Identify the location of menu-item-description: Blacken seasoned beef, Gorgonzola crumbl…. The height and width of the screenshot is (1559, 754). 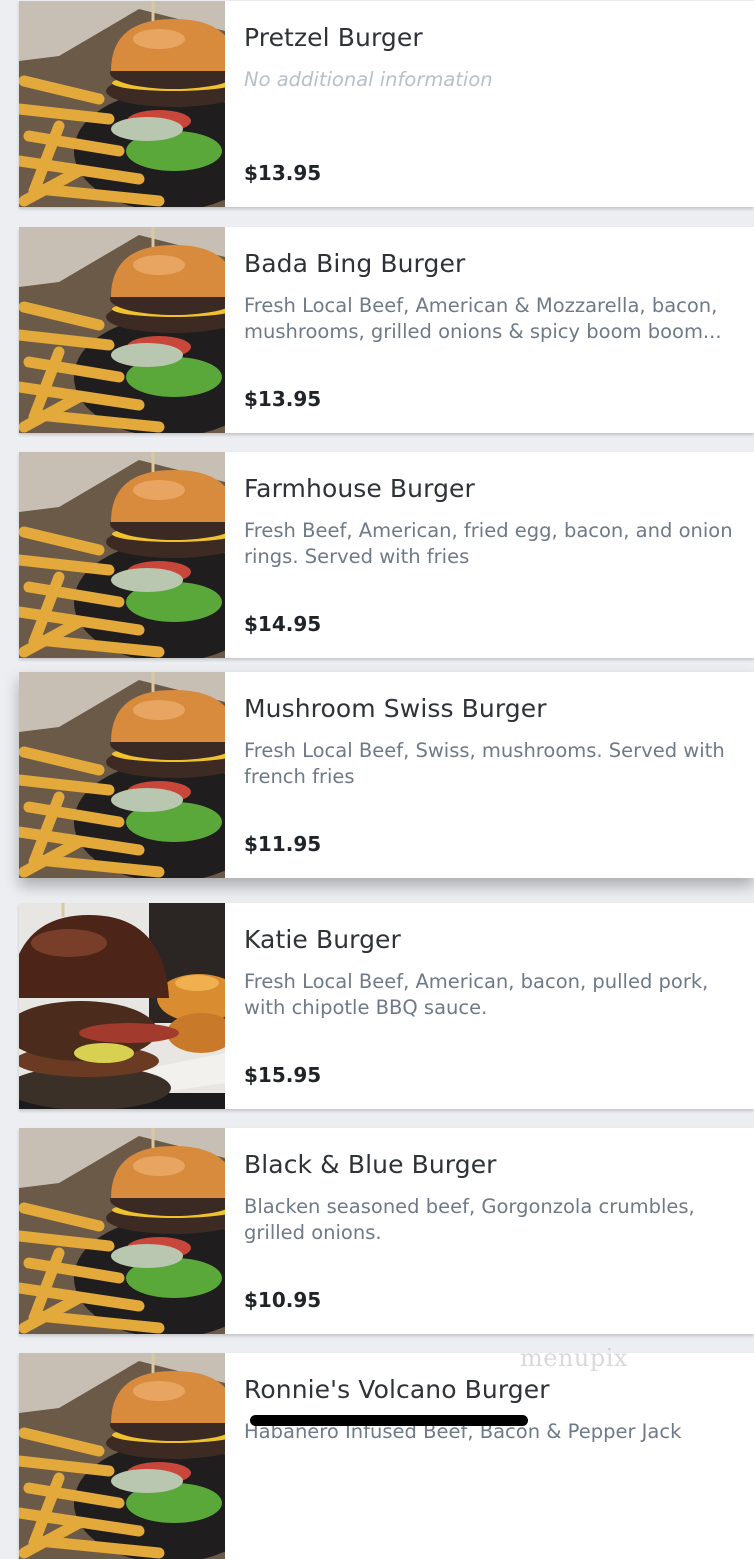
(469, 1219).